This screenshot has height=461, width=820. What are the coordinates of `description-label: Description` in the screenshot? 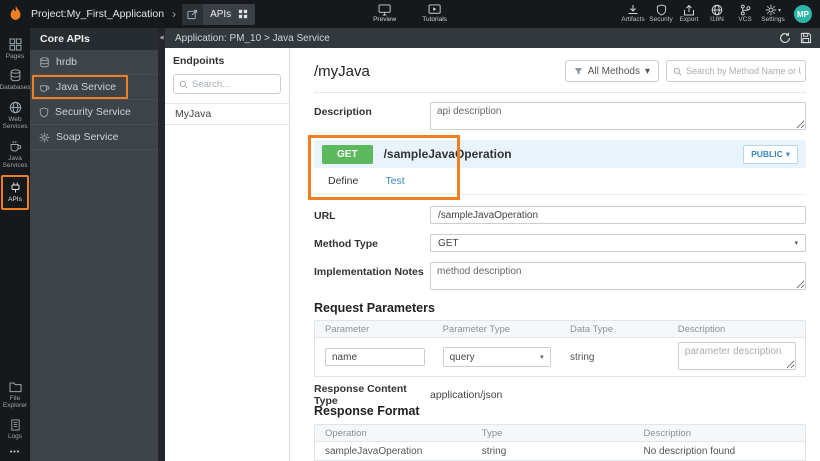 It's located at (343, 112).